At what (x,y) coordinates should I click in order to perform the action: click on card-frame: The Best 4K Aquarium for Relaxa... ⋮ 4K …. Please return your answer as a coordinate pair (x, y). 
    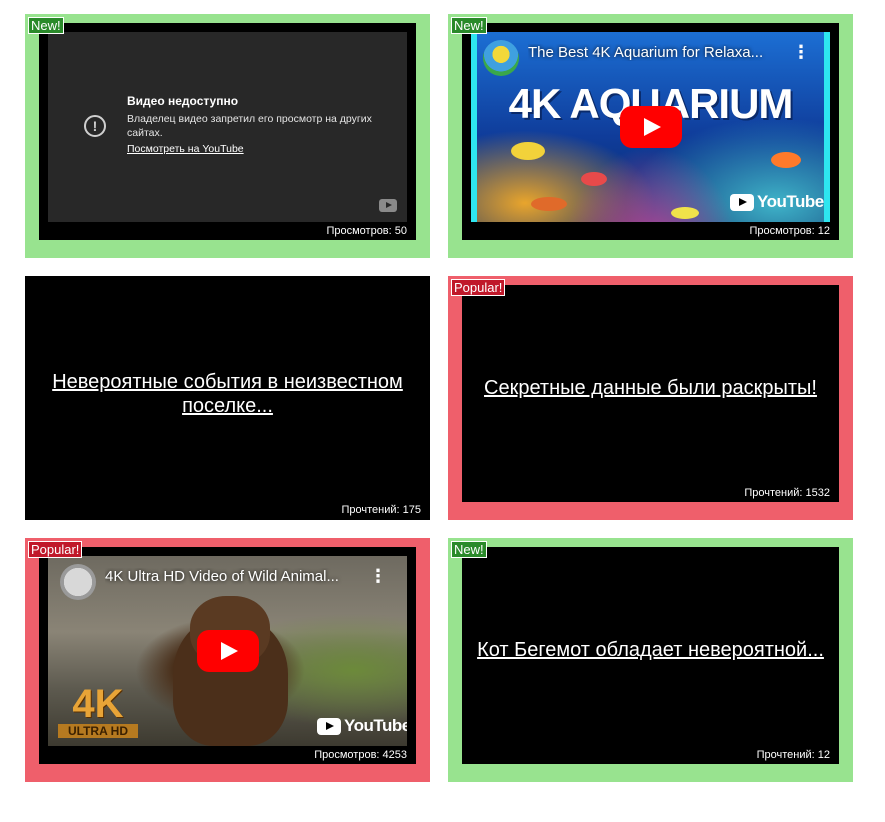
    Looking at the image, I should click on (650, 131).